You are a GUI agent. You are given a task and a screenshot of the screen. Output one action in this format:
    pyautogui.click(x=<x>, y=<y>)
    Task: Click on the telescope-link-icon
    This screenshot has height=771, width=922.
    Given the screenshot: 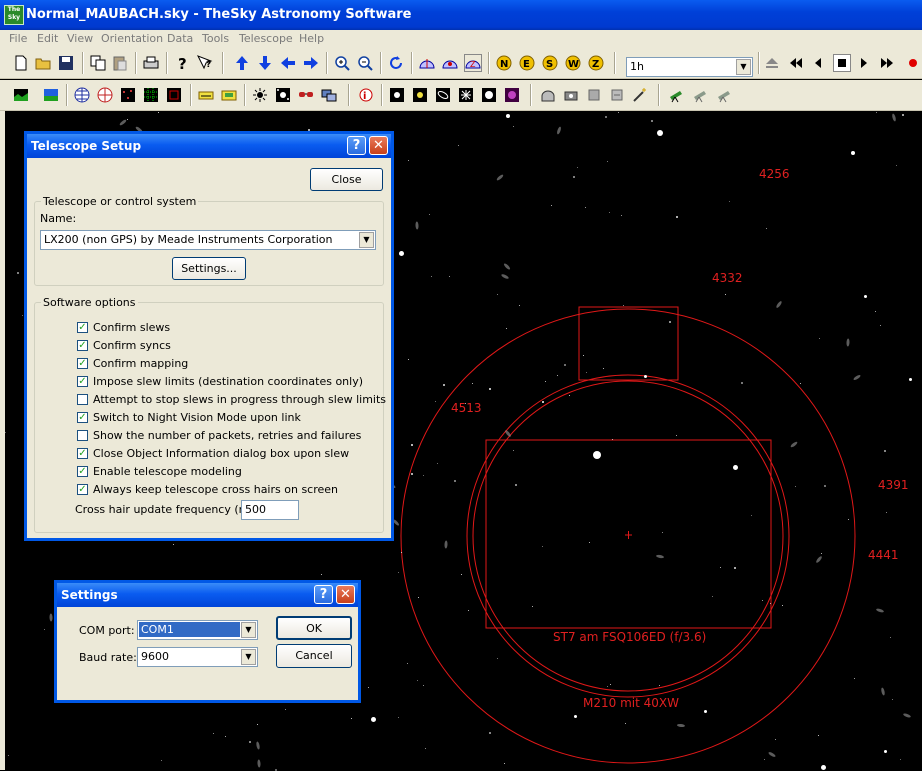 What is the action you would take?
    pyautogui.click(x=206, y=95)
    